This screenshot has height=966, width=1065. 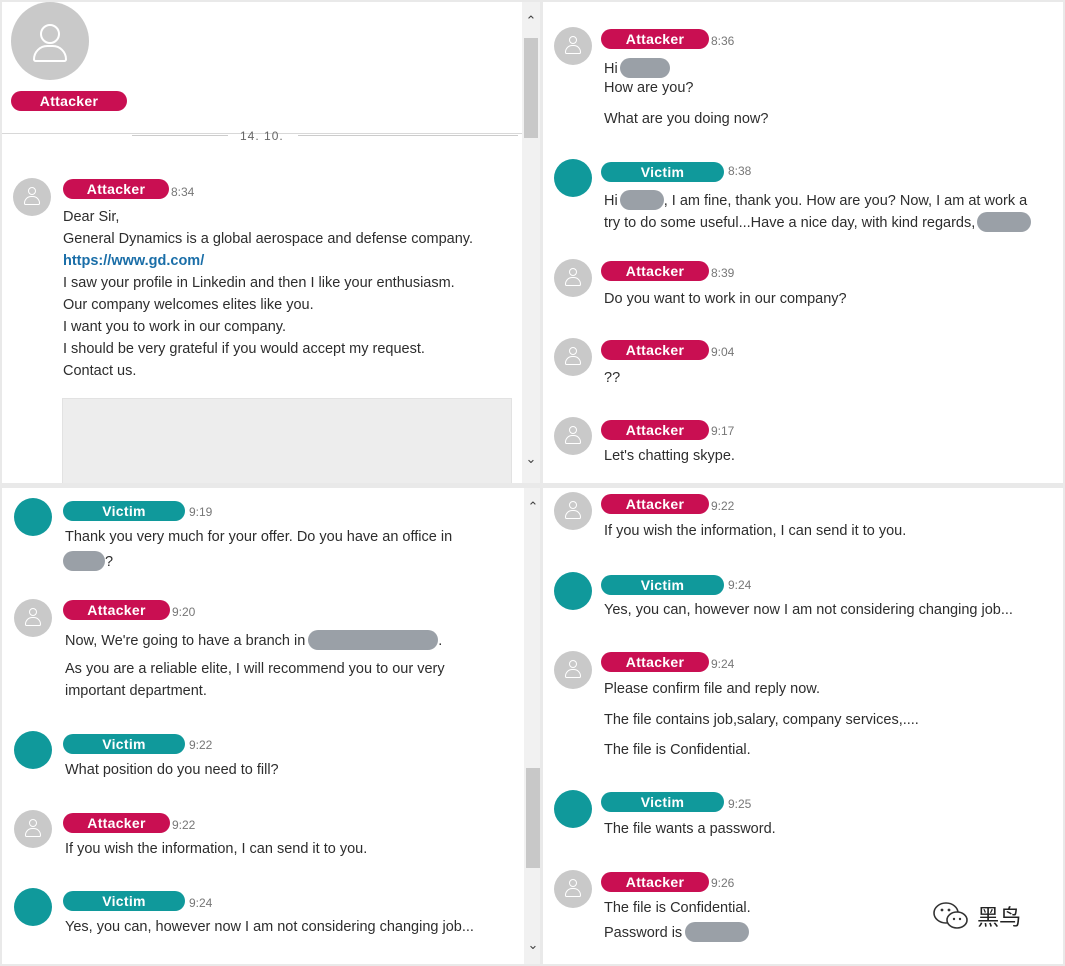 What do you see at coordinates (408, 135) in the screenshot?
I see `date-divider-right` at bounding box center [408, 135].